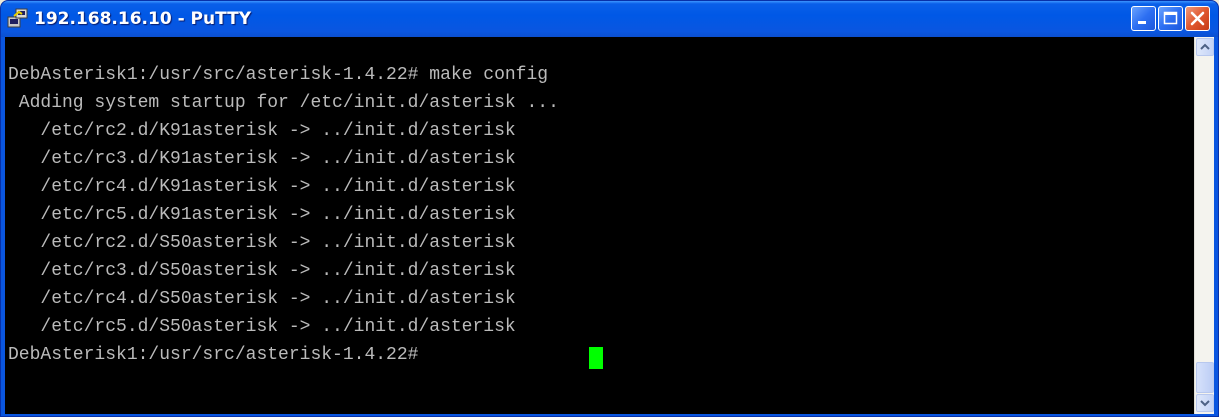 This screenshot has height=417, width=1219. I want to click on minimize-icon, so click(1142, 22).